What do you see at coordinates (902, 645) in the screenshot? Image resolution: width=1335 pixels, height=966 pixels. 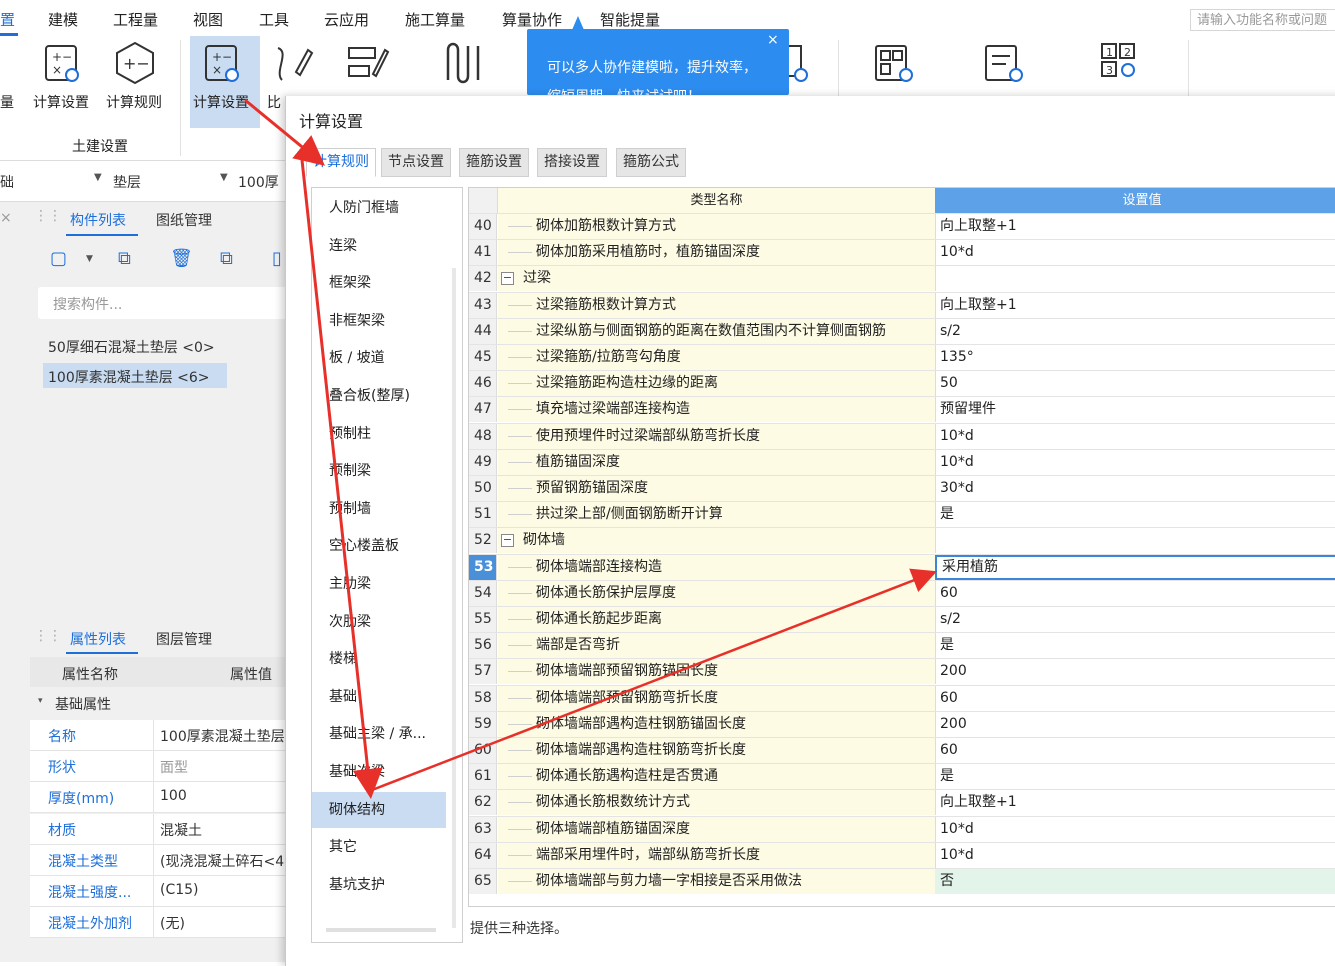 I see `table-row: 56 端部是否弯折 是` at bounding box center [902, 645].